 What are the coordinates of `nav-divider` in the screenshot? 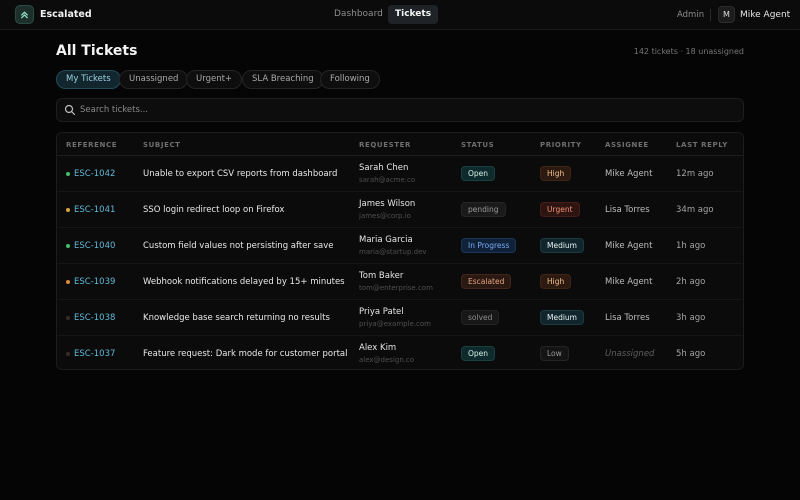 It's located at (710, 15).